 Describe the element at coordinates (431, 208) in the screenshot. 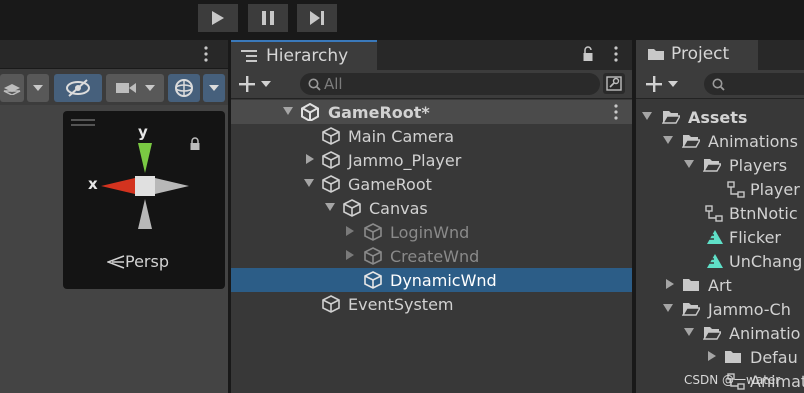

I see `hierarchy-item-canvas: Canvas` at that location.